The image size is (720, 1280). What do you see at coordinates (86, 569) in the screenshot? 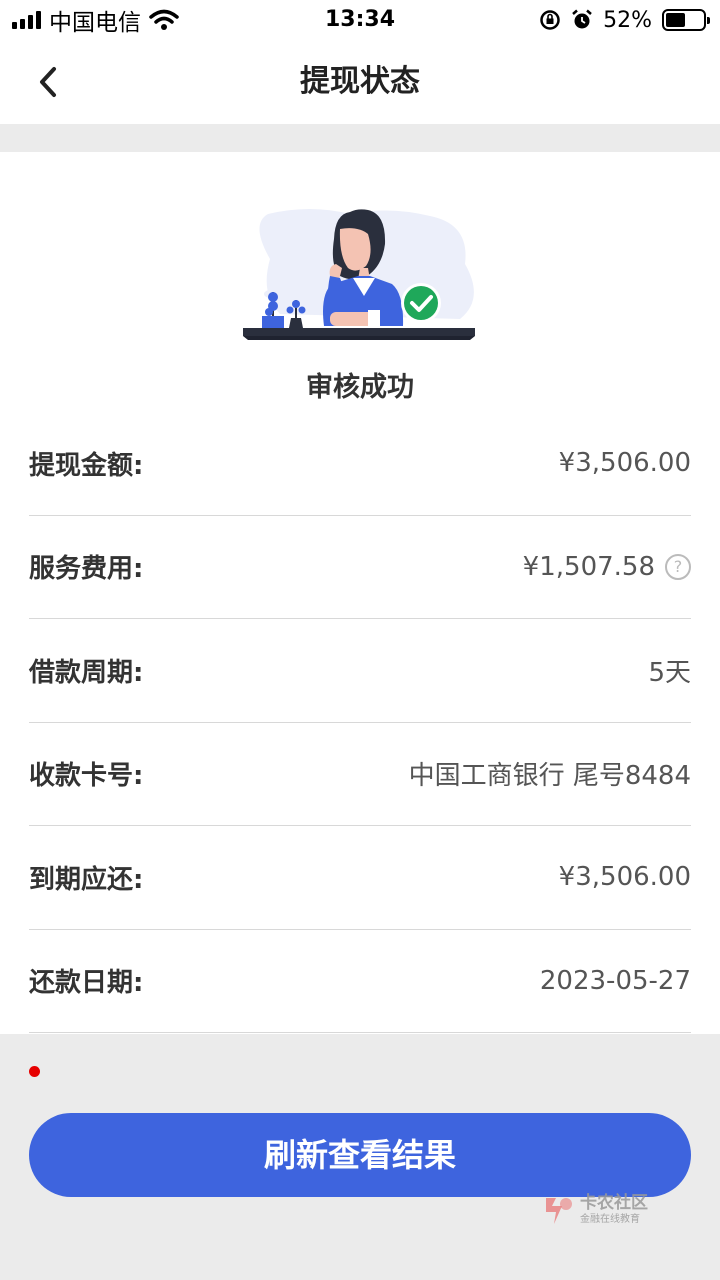
I see `detail-label: 服务费用:` at bounding box center [86, 569].